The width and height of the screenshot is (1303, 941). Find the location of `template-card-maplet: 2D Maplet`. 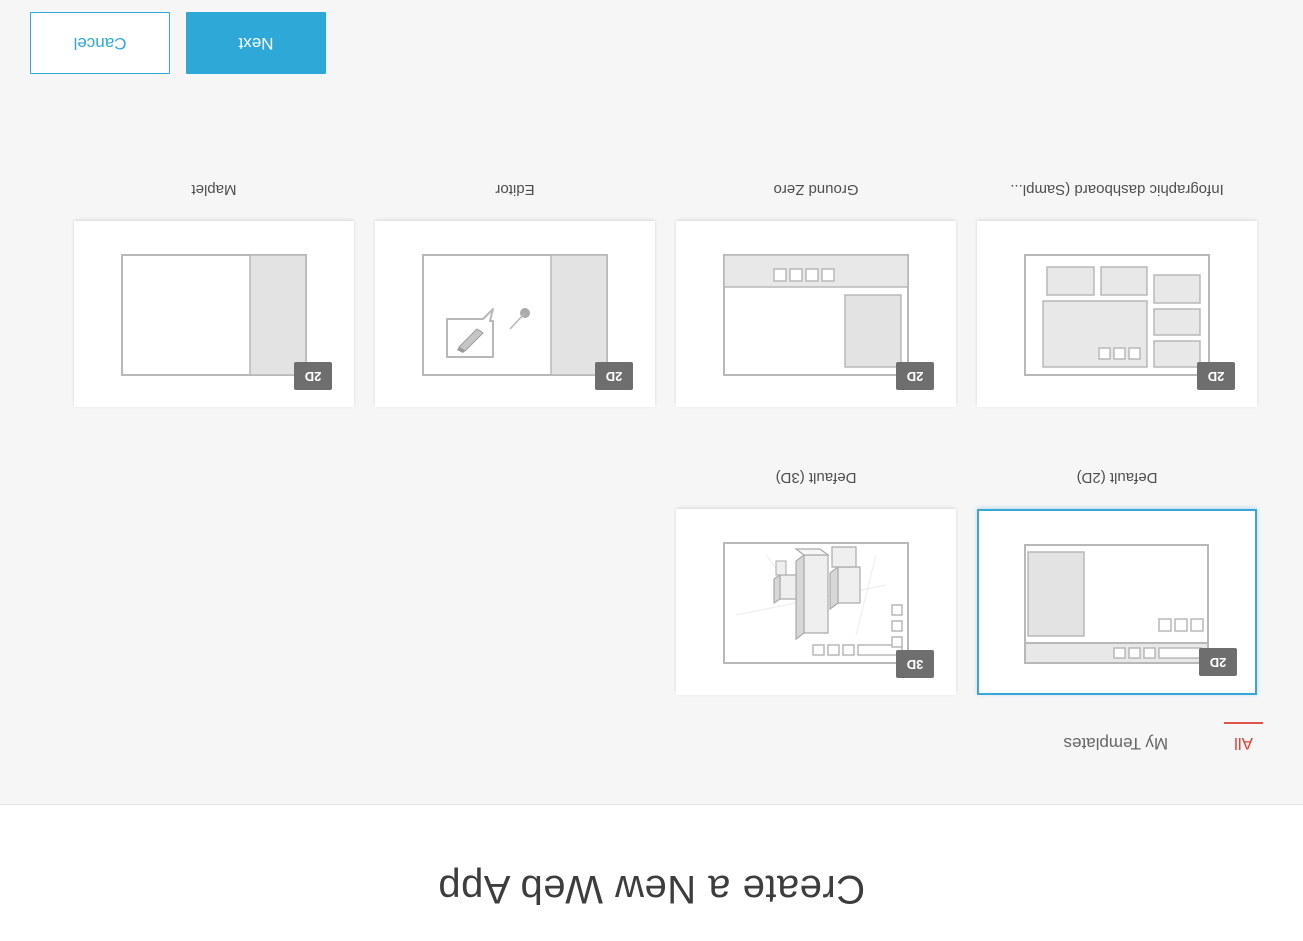

template-card-maplet: 2D Maplet is located at coordinates (214, 294).